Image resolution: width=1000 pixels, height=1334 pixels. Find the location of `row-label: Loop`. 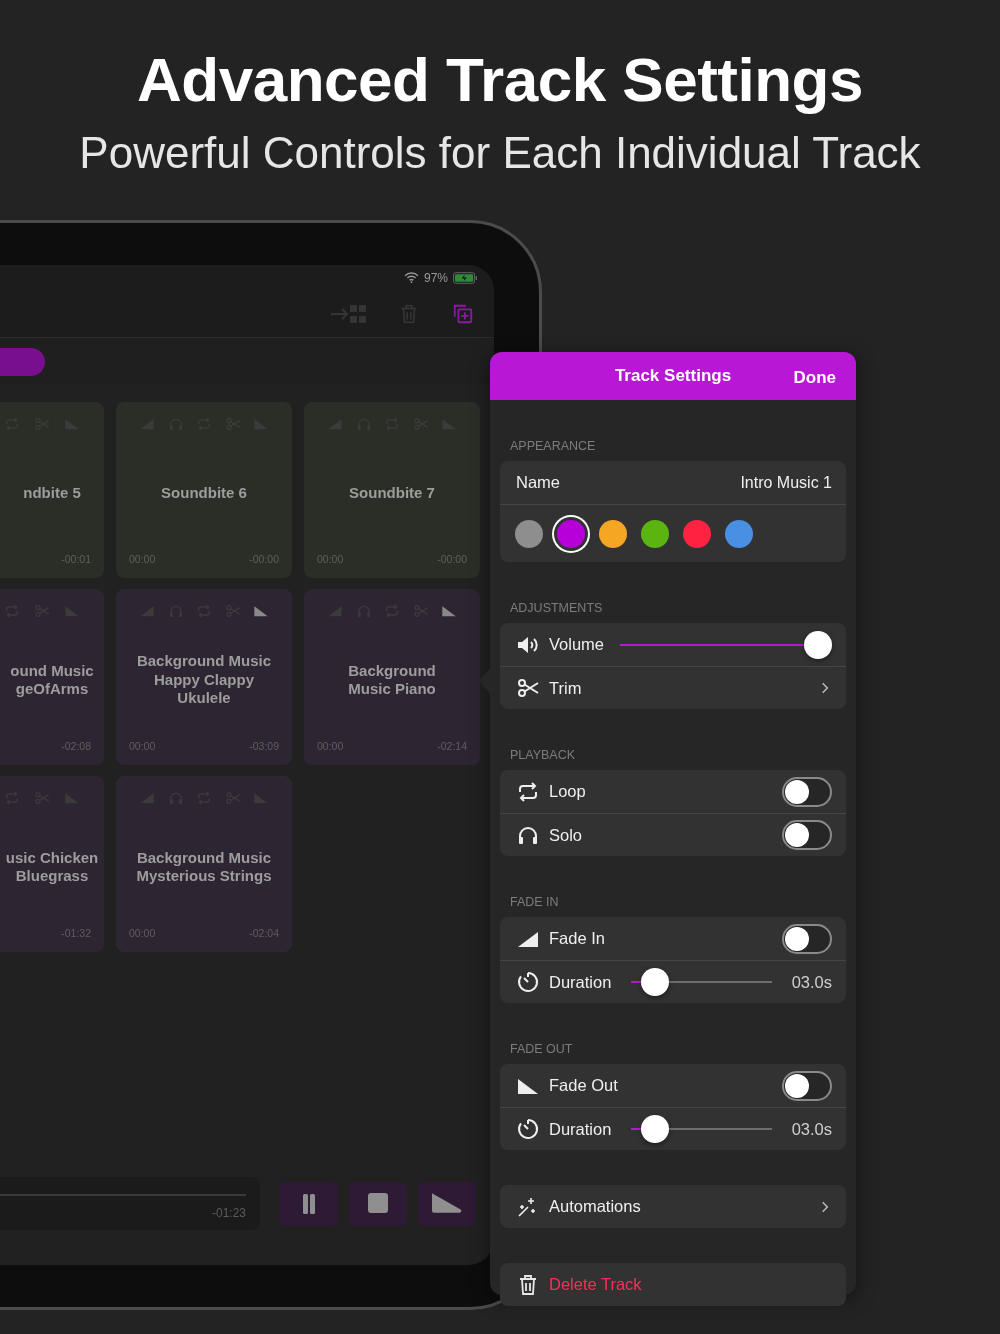

row-label: Loop is located at coordinates (567, 792).